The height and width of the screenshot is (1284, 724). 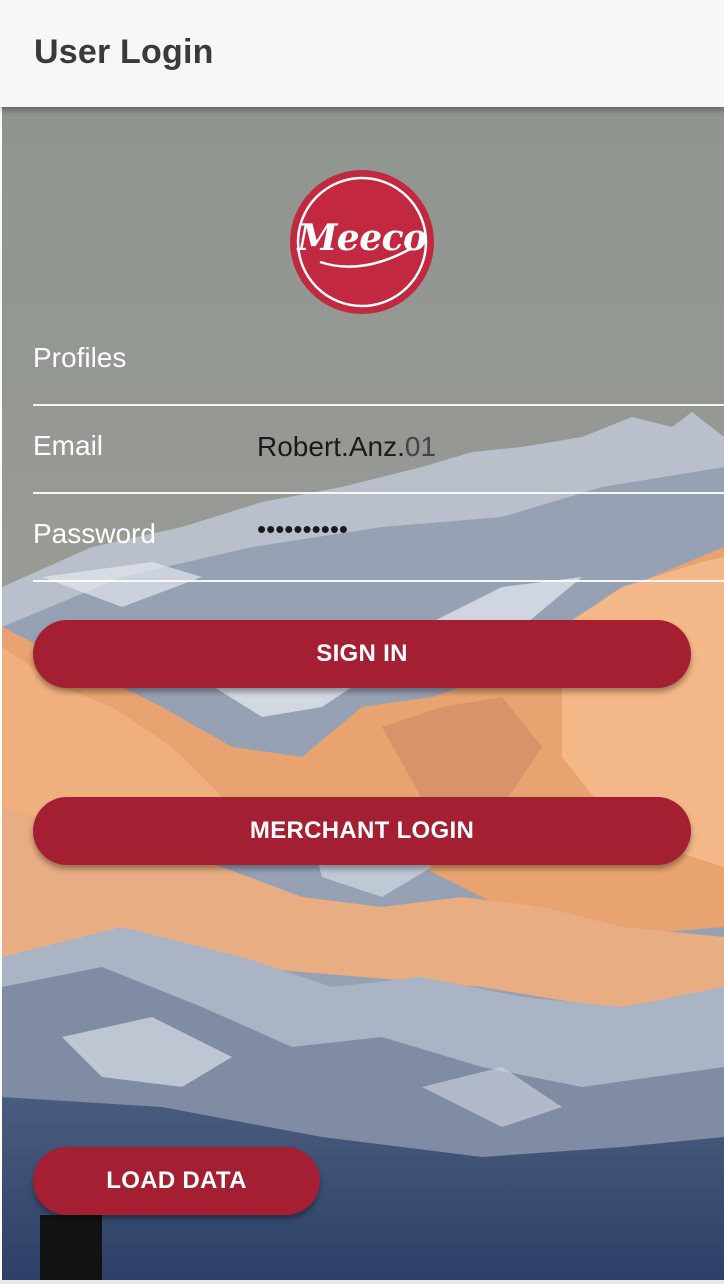 What do you see at coordinates (71, 1249) in the screenshot?
I see `foreground-post` at bounding box center [71, 1249].